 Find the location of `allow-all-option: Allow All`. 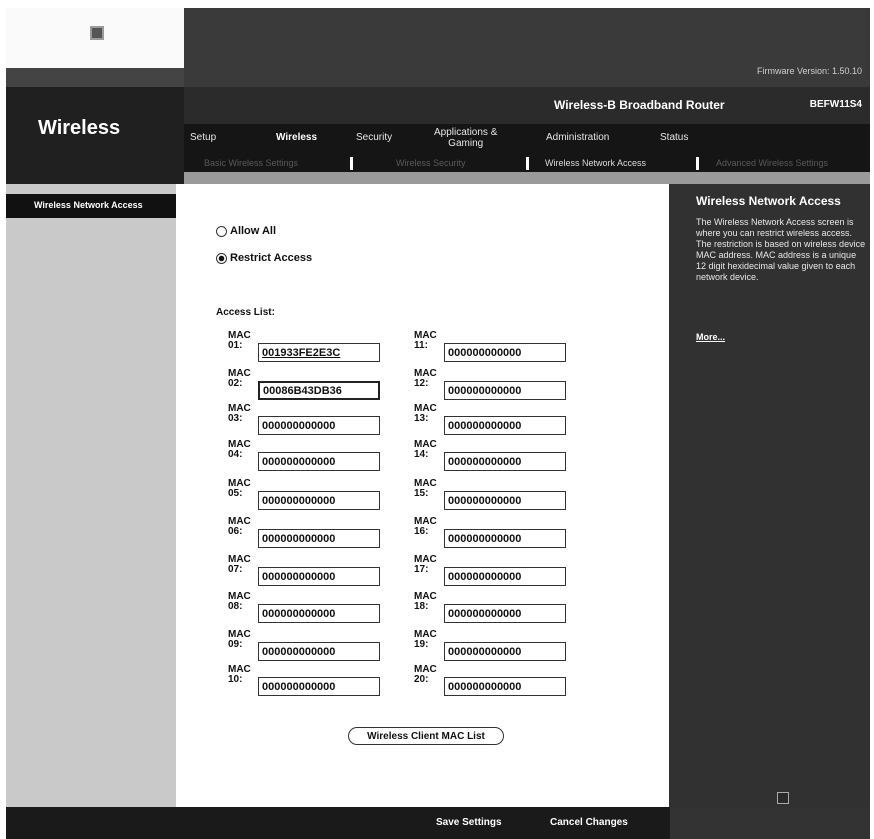

allow-all-option: Allow All is located at coordinates (246, 231).